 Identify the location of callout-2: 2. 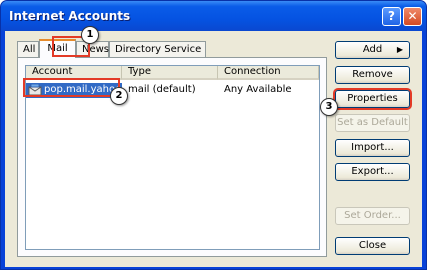
(119, 96).